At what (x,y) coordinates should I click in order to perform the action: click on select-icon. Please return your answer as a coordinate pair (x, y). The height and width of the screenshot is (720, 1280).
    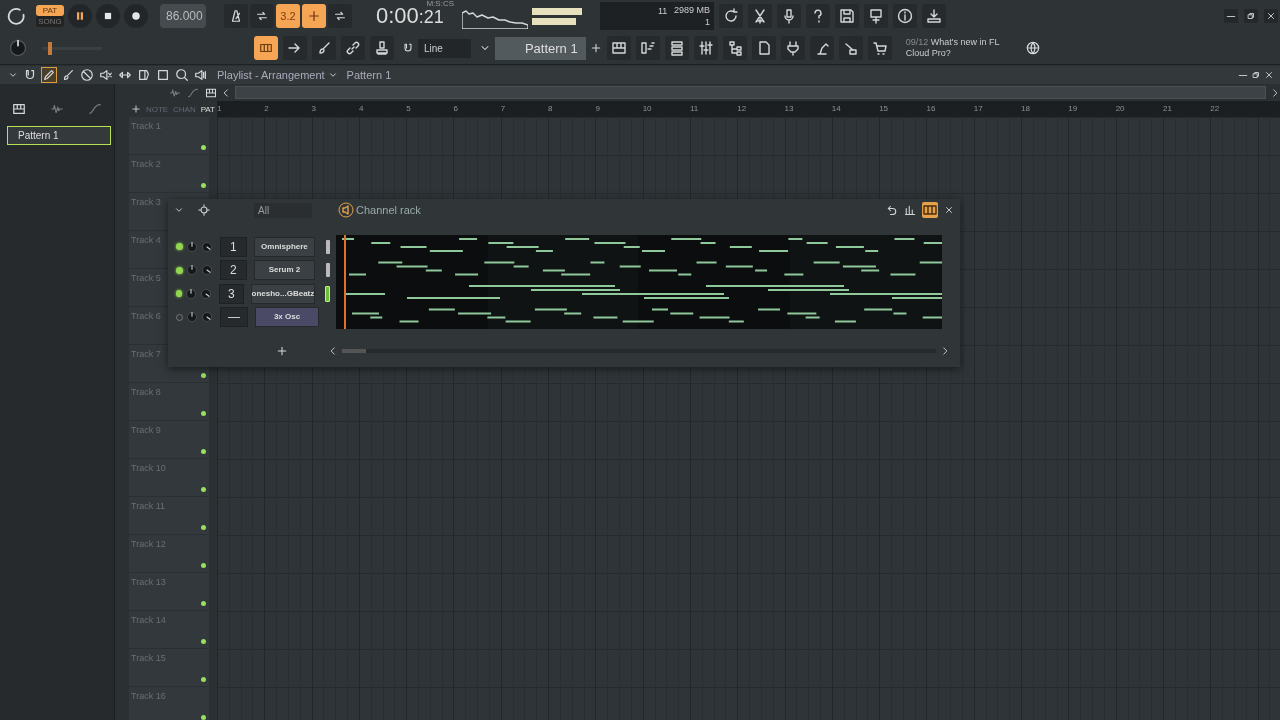
    Looking at the image, I should click on (163, 75).